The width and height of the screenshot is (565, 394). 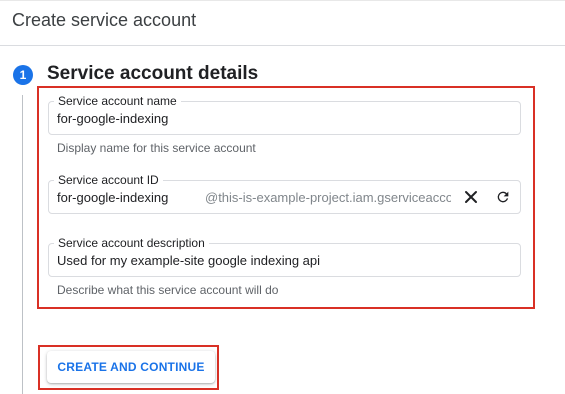 I want to click on step-title: Service account details, so click(x=153, y=73).